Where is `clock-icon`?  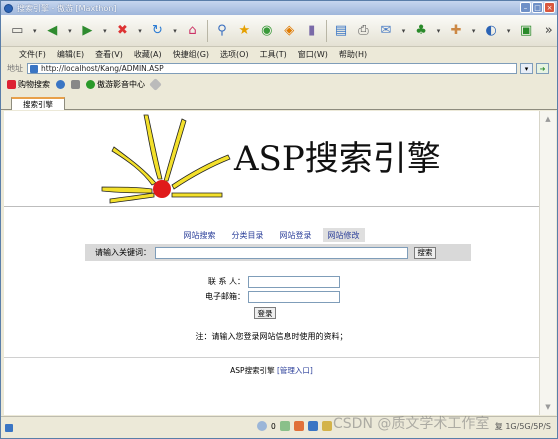 clock-icon is located at coordinates (262, 426).